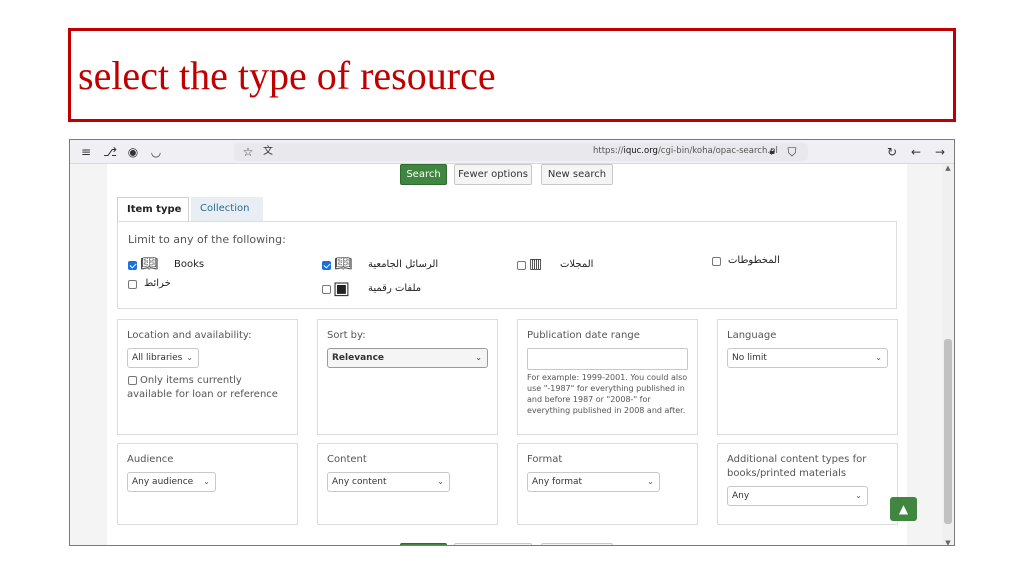 The image size is (1024, 576). What do you see at coordinates (606, 388) in the screenshot?
I see `pubdate-hint-2: use "-1987" for everything published in` at bounding box center [606, 388].